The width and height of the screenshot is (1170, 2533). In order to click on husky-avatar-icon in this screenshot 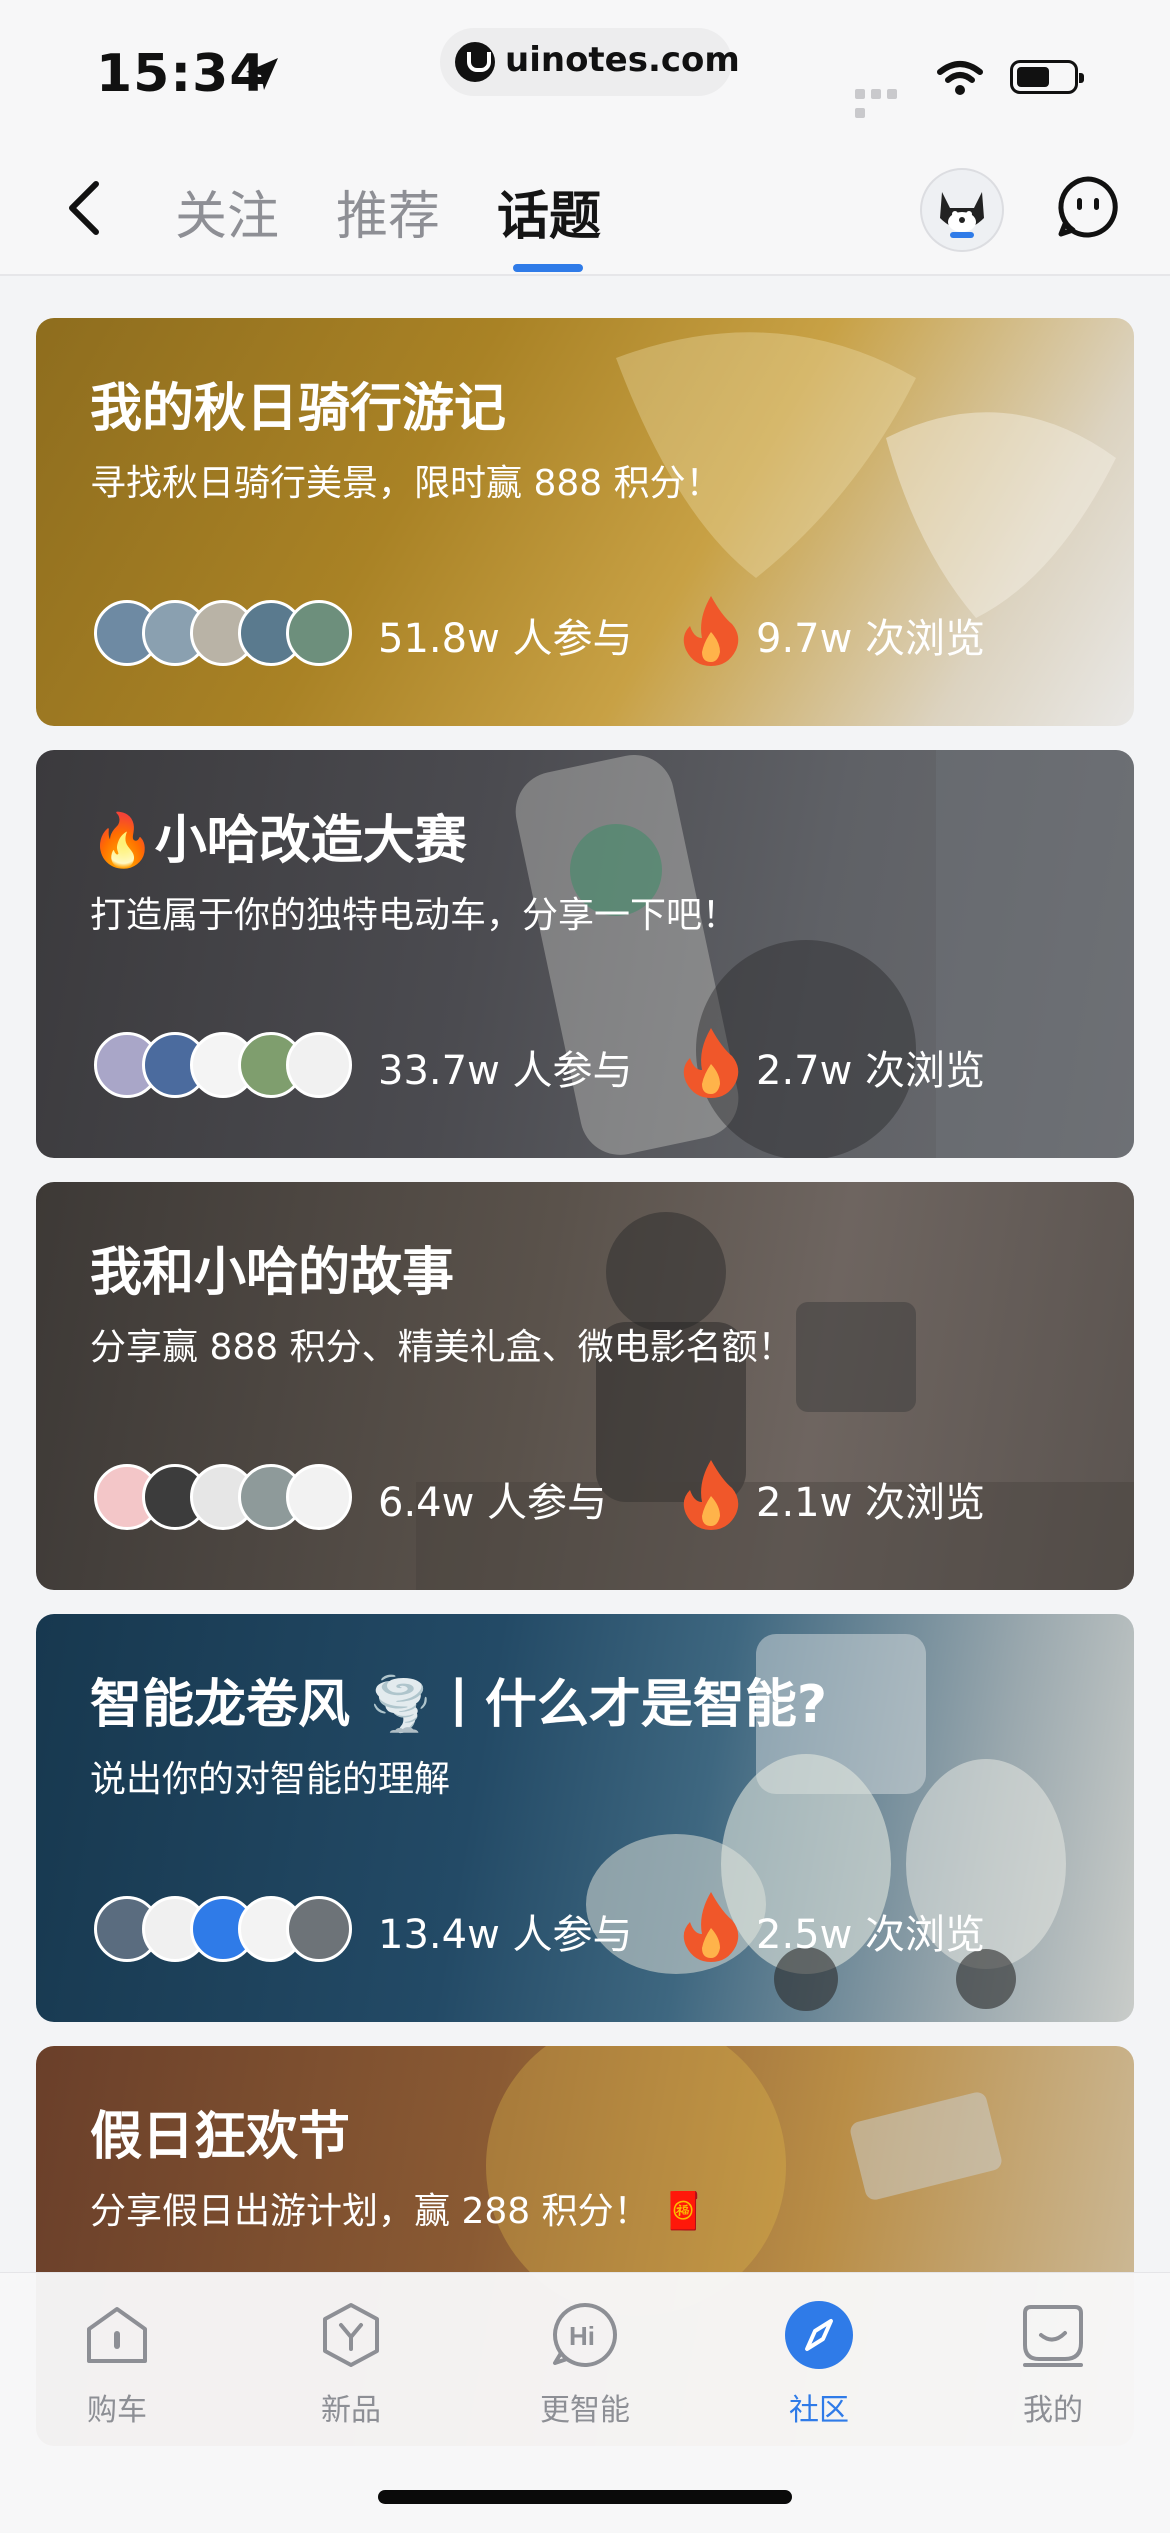, I will do `click(962, 215)`.